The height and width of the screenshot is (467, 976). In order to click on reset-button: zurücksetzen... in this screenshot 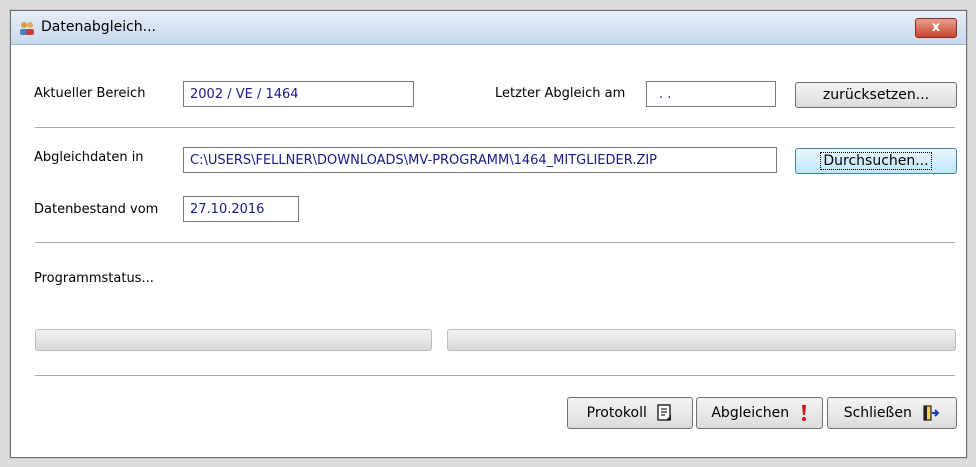, I will do `click(876, 95)`.